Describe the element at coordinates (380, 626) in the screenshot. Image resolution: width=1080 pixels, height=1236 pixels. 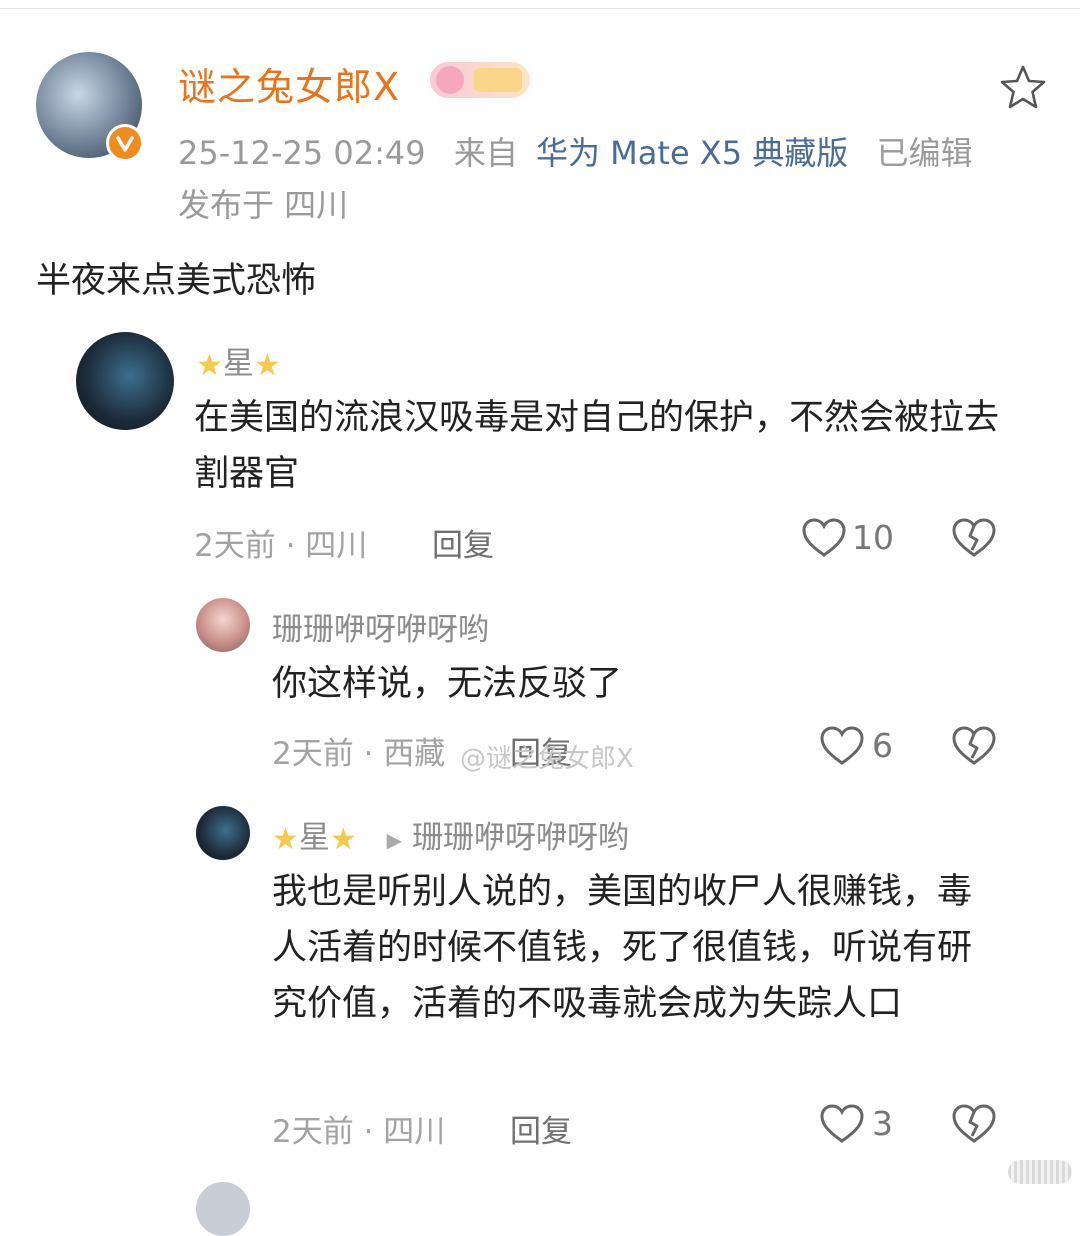
I see `comment-username: 珊珊咿呀咿呀哟` at that location.